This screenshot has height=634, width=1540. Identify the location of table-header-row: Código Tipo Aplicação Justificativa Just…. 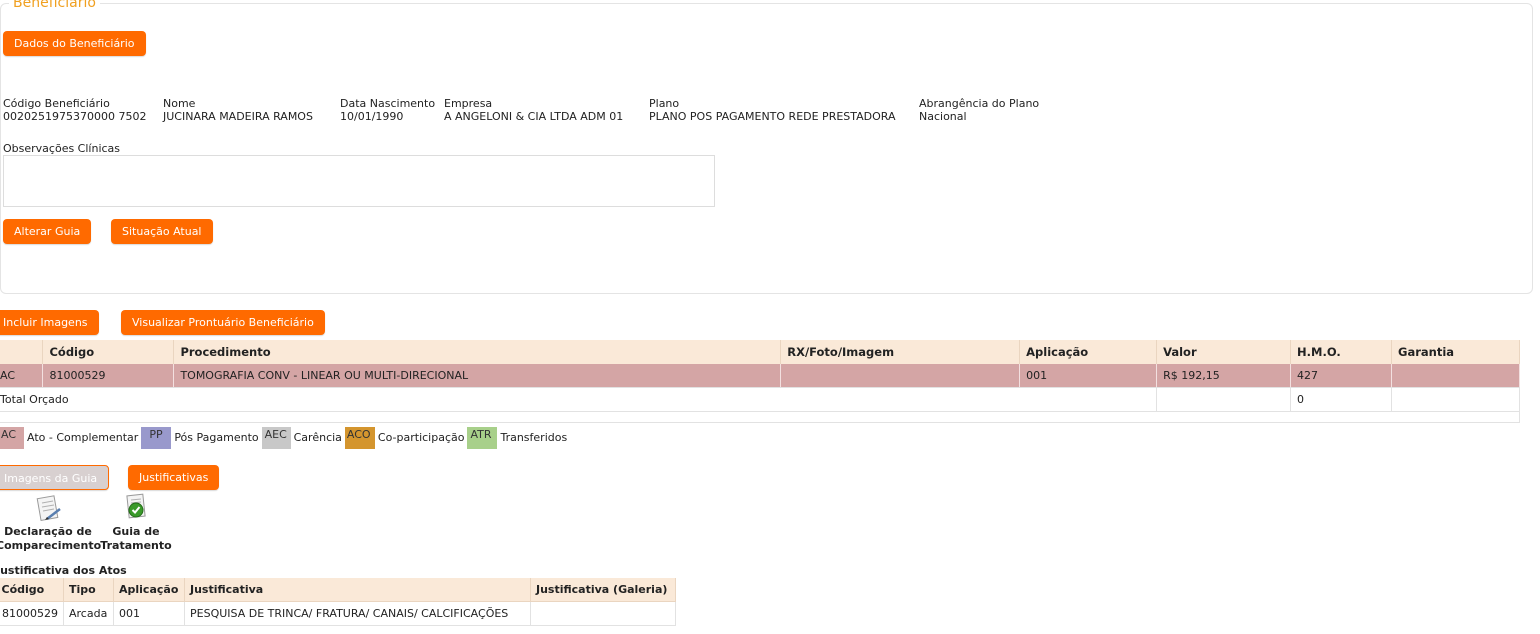
(338, 590).